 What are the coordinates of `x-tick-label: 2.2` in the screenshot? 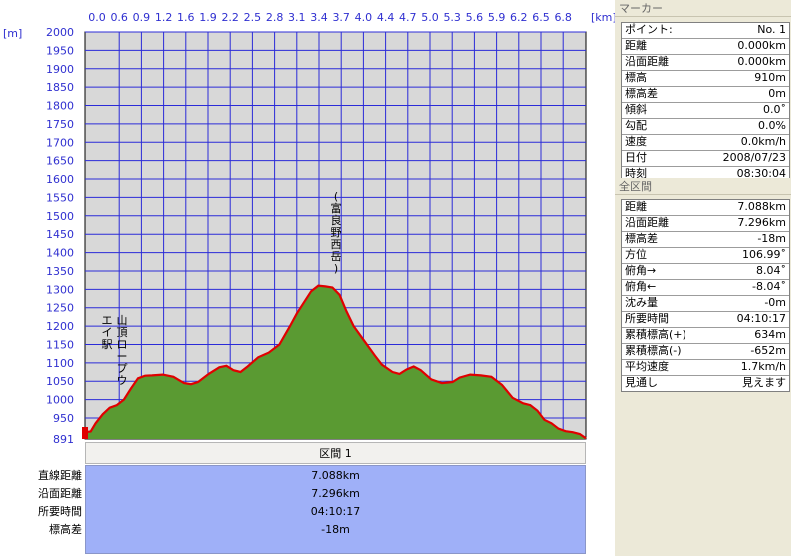 It's located at (230, 17).